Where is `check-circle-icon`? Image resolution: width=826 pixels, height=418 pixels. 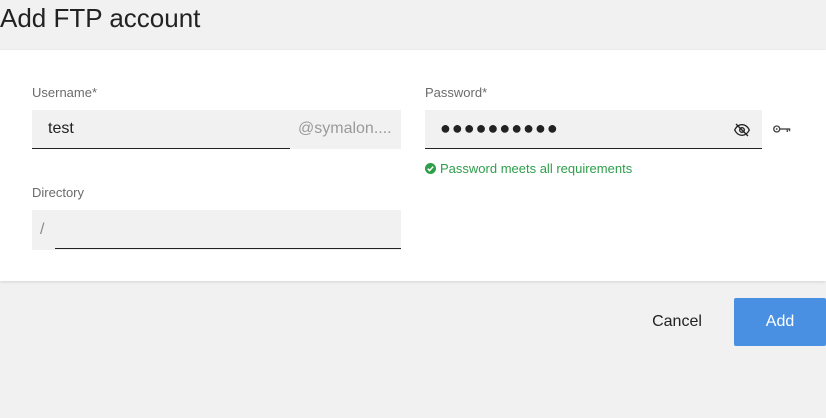 check-circle-icon is located at coordinates (430, 168).